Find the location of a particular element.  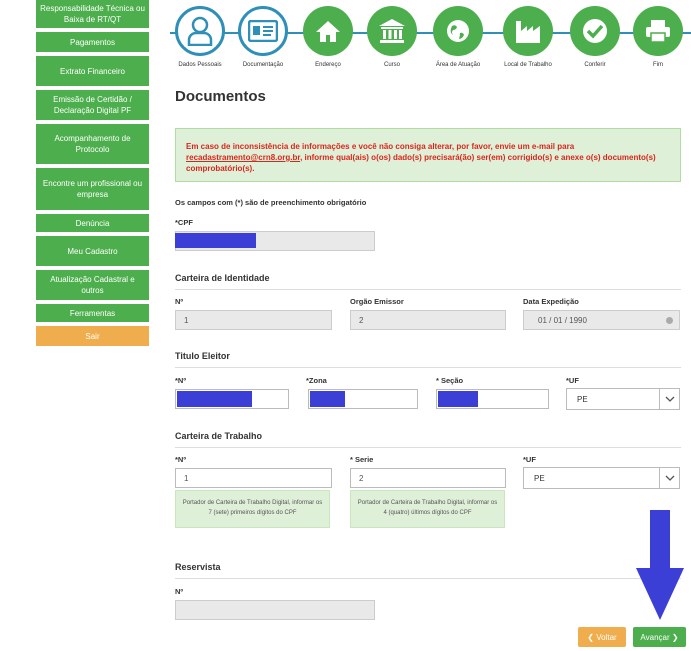

reservista-numero-input is located at coordinates (275, 610).